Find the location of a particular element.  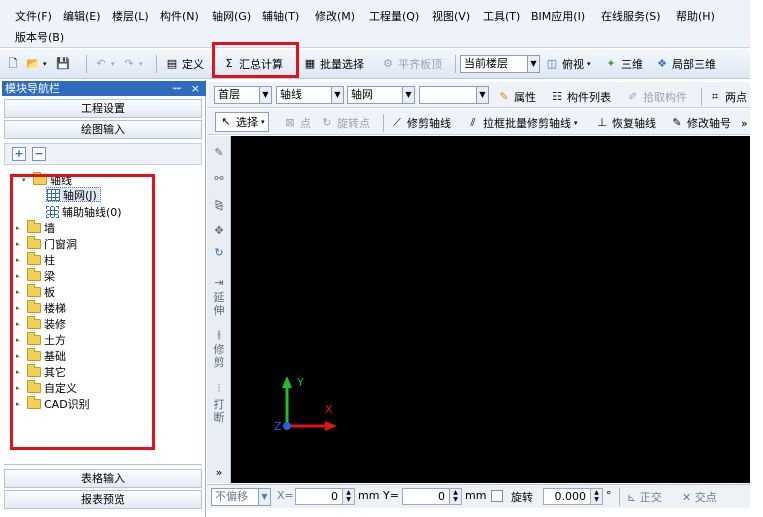

menu-tools: 工具(T) is located at coordinates (501, 16).